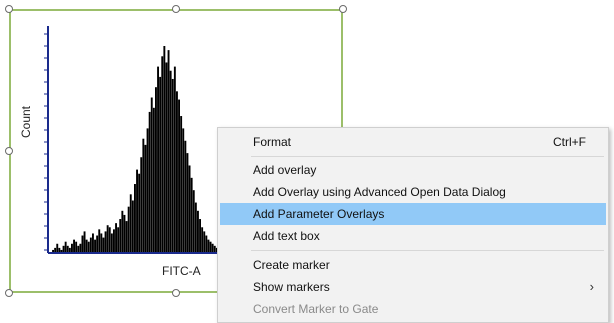  I want to click on menu-item-format: Format Ctrl+F, so click(413, 142).